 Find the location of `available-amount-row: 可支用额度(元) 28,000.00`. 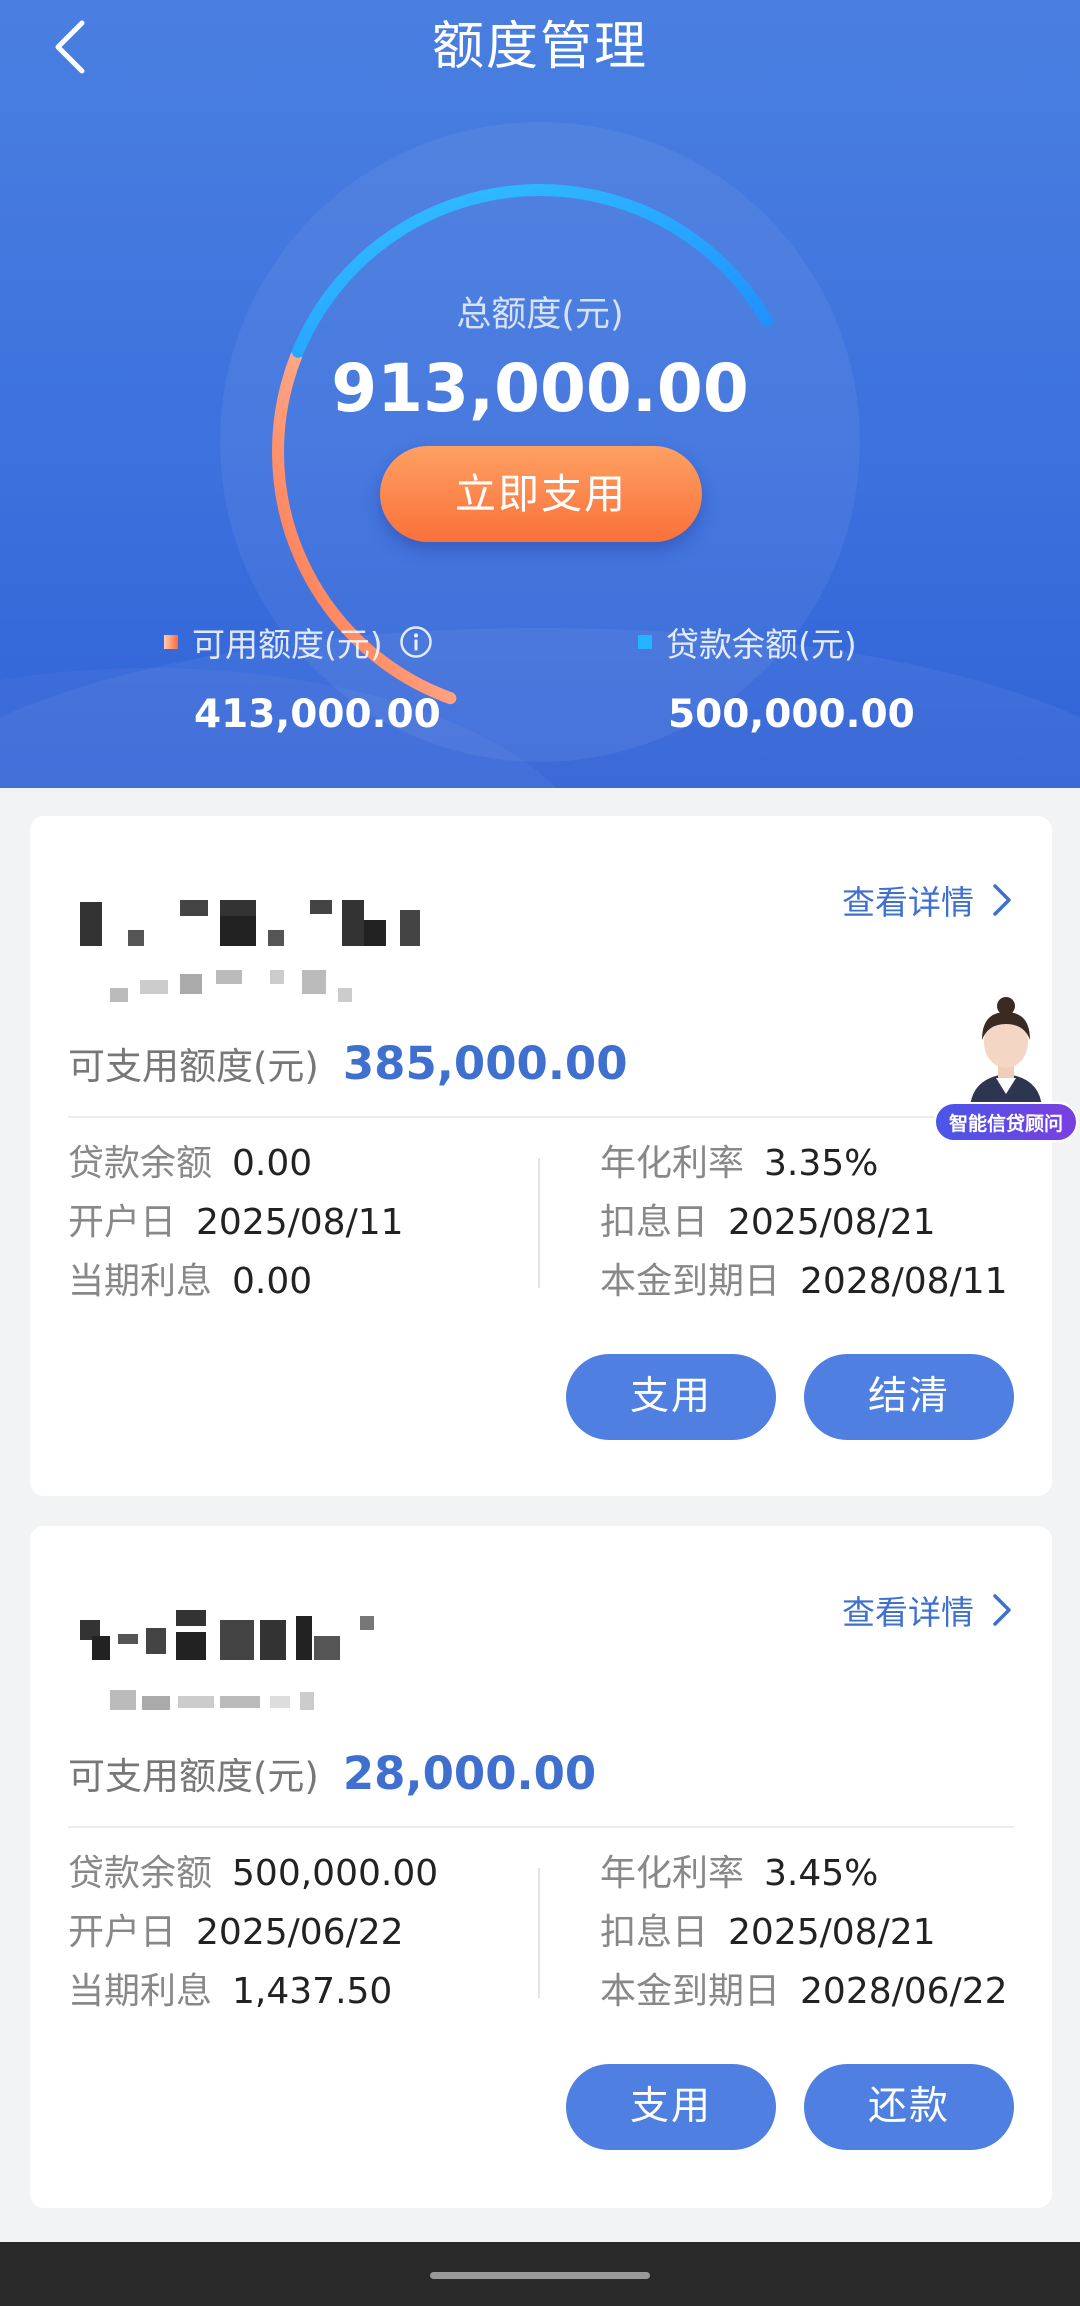

available-amount-row: 可支用额度(元) 28,000.00 is located at coordinates (332, 1773).